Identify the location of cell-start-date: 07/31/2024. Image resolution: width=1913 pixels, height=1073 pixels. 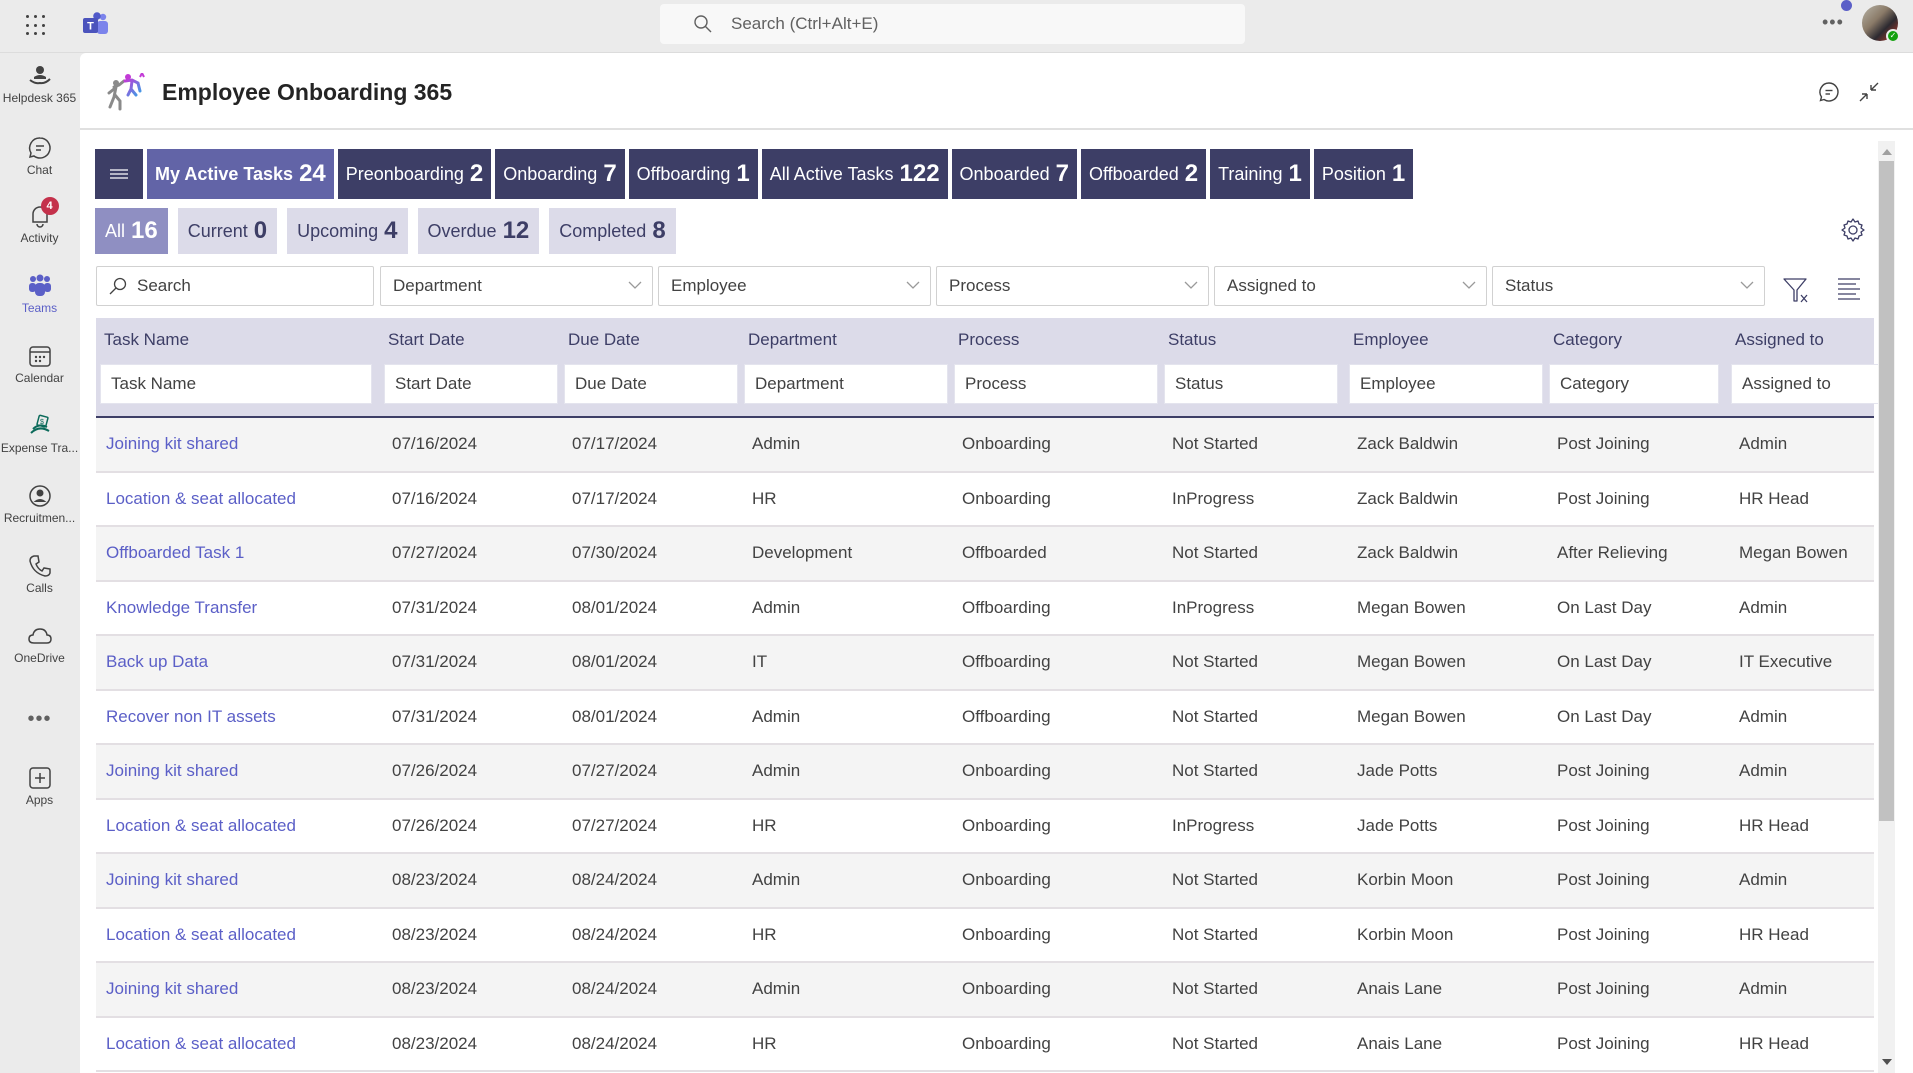
(435, 716).